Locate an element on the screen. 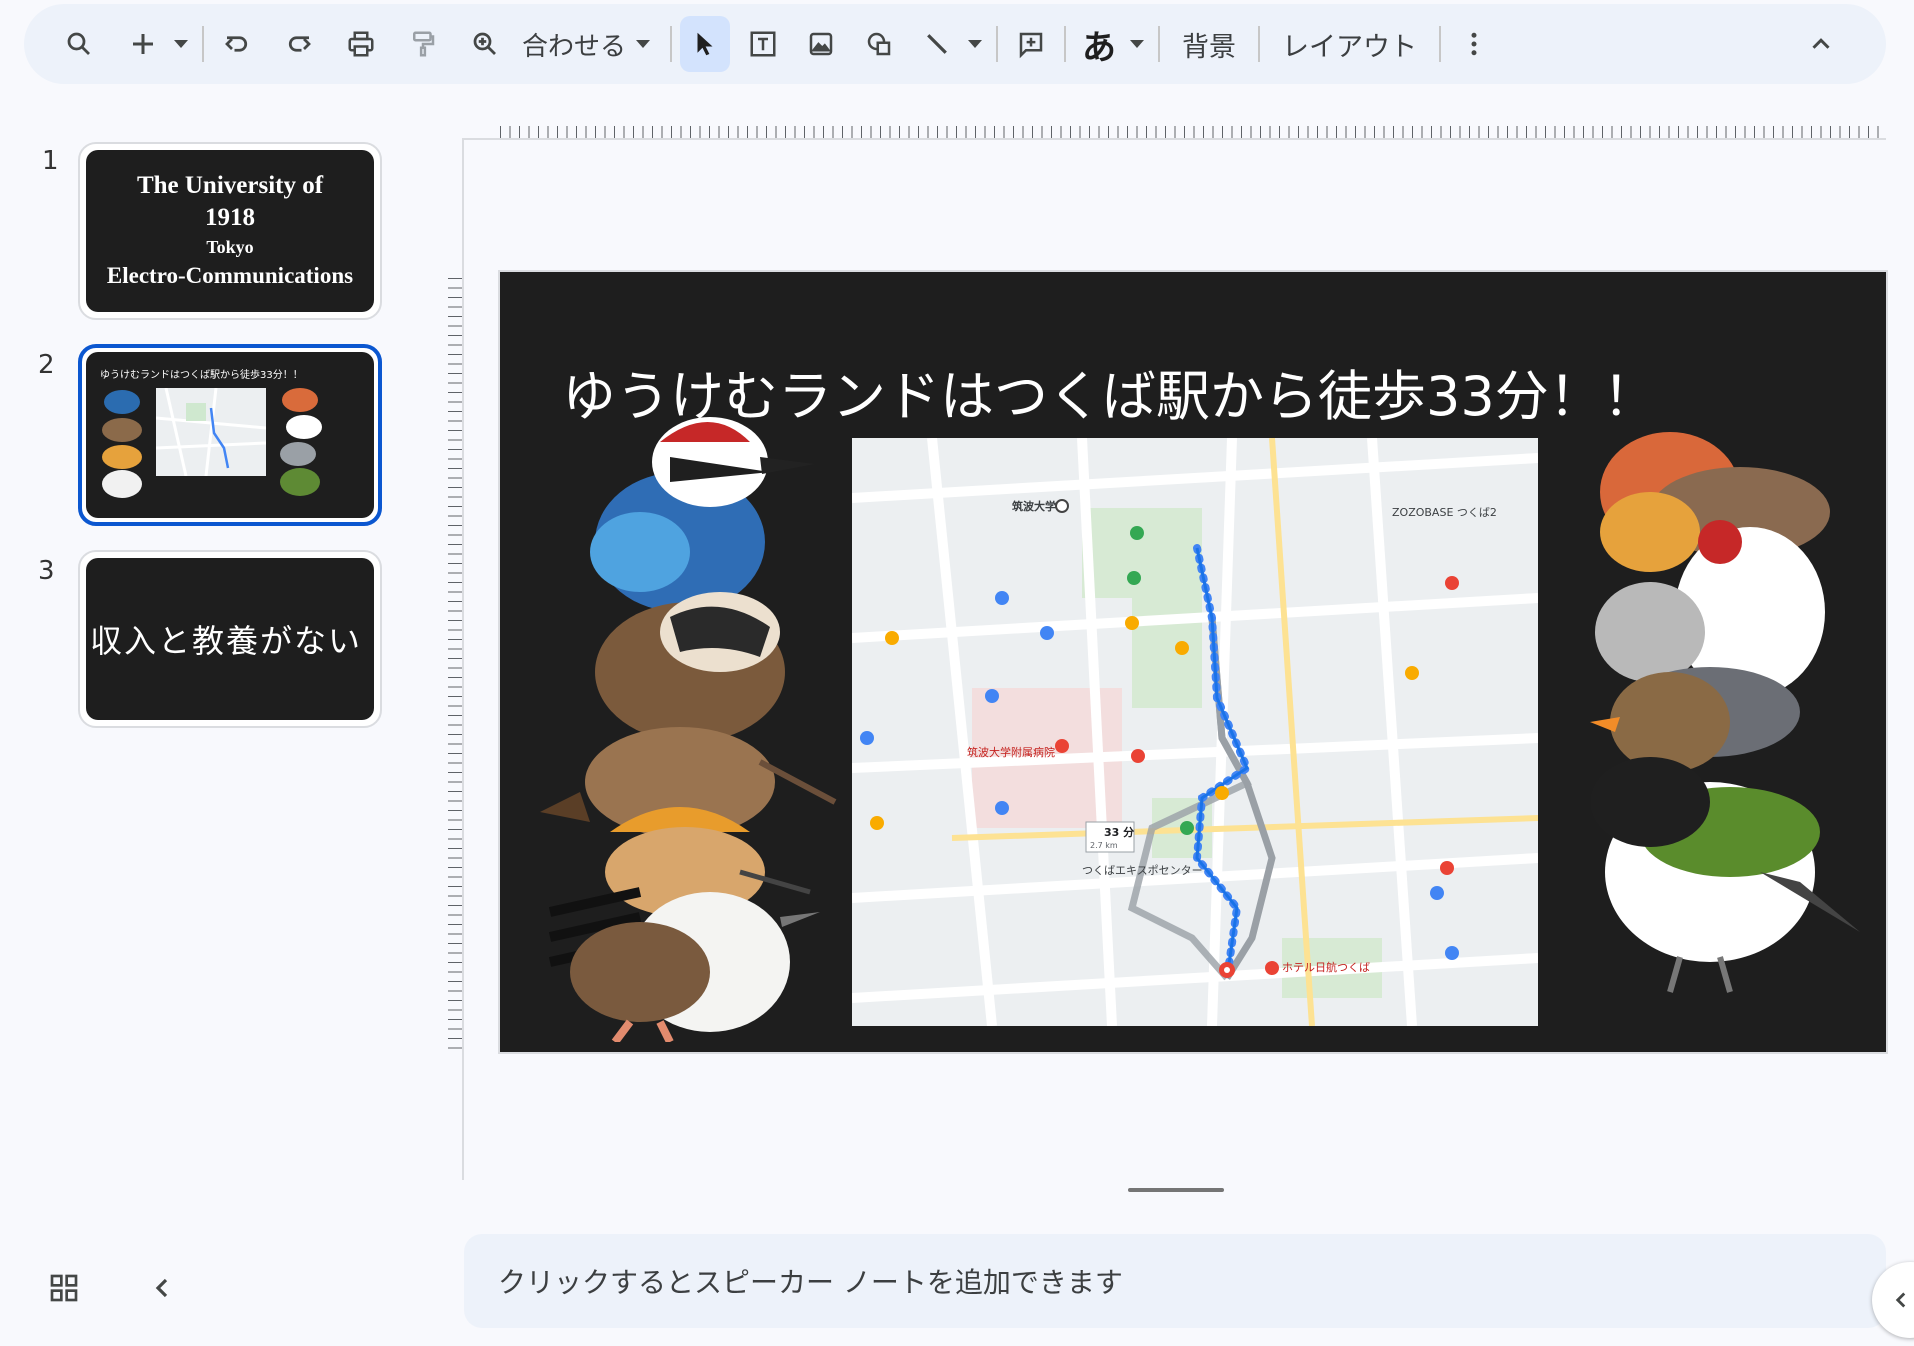 The width and height of the screenshot is (1914, 1346). zoom-fit-label: 合わせる is located at coordinates (574, 46).